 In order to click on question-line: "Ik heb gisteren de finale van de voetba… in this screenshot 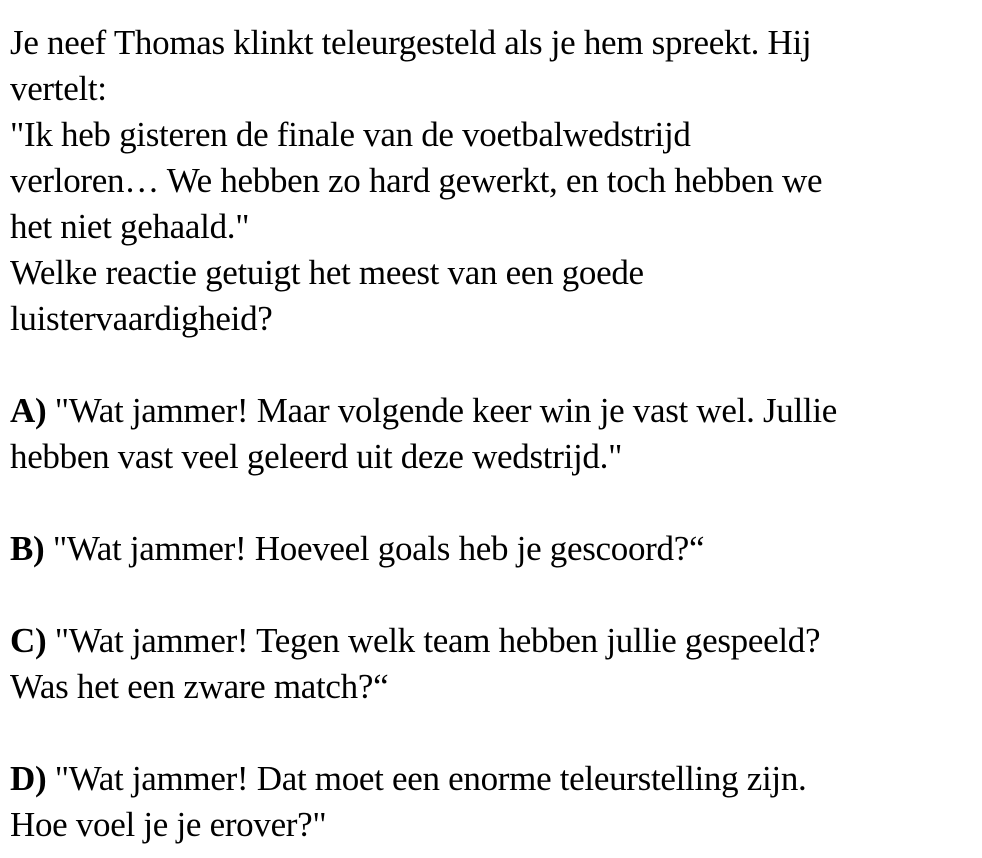, I will do `click(350, 134)`.